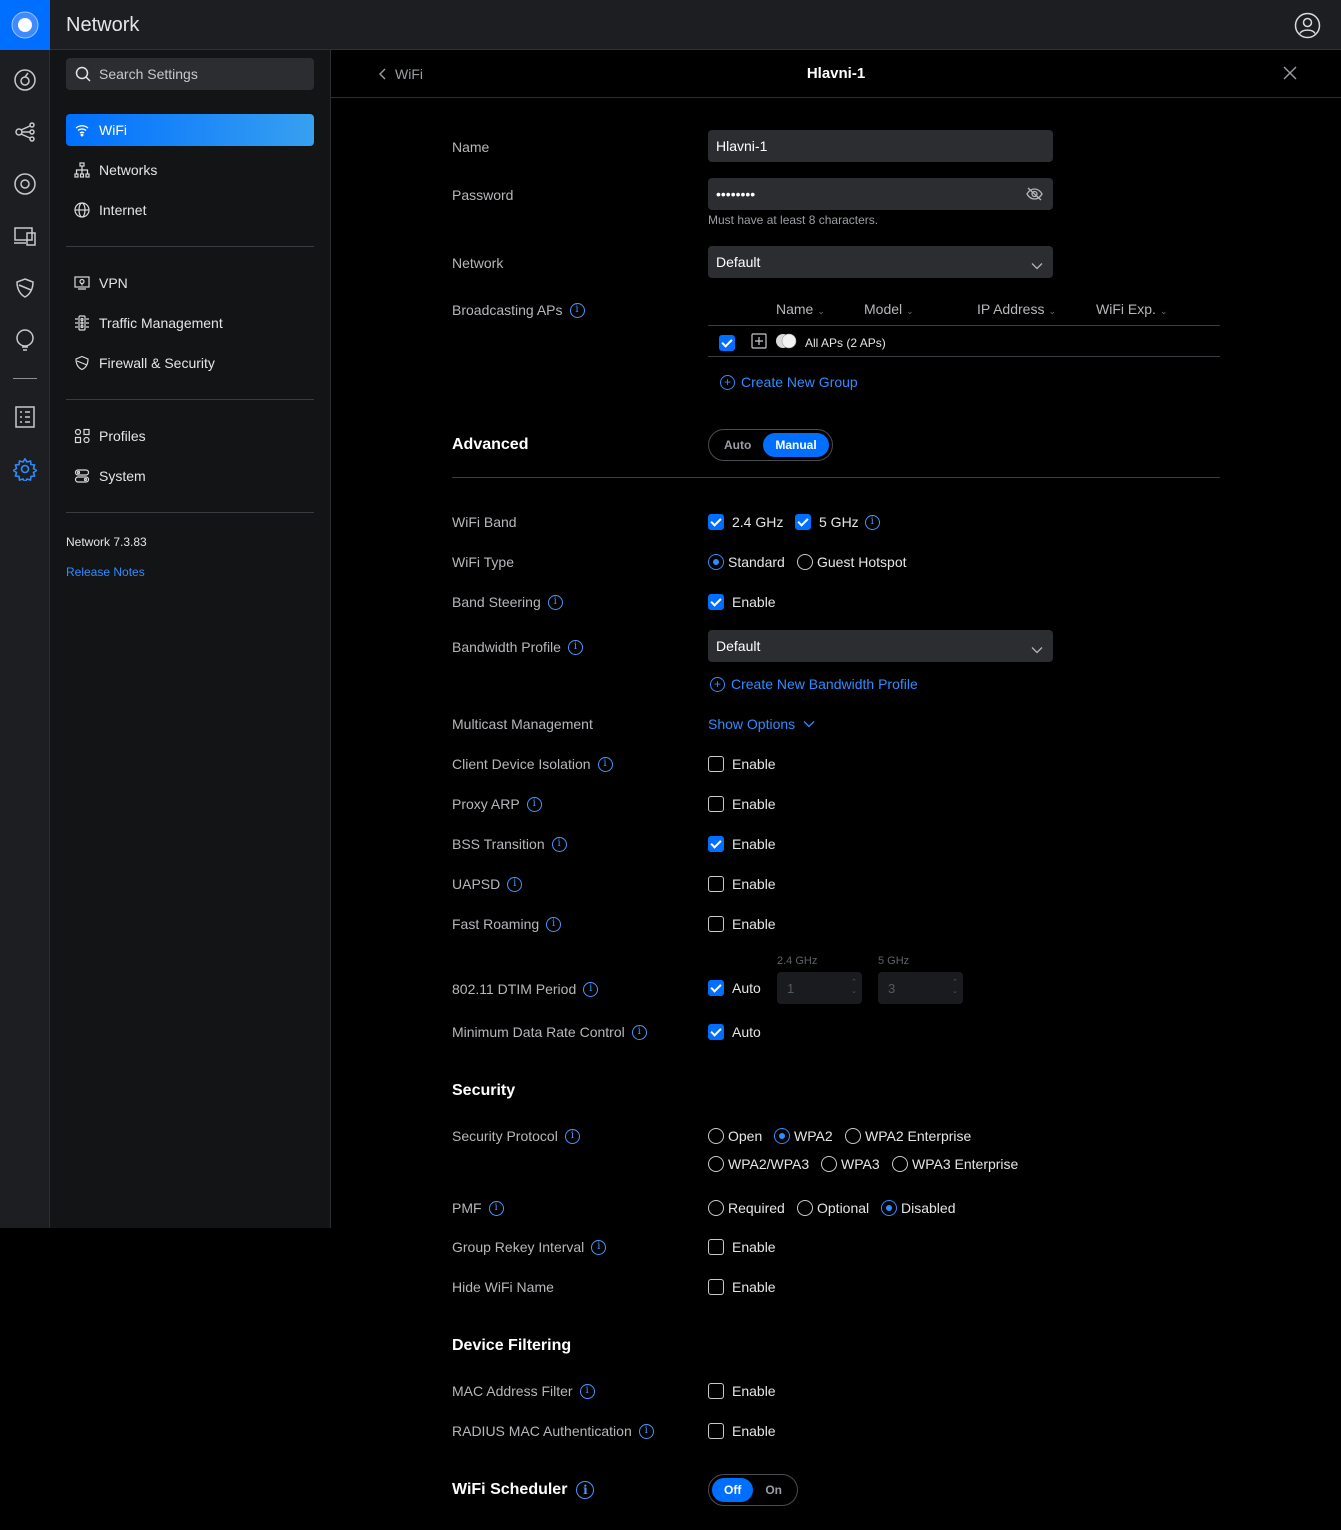  Describe the element at coordinates (918, 1208) in the screenshot. I see `pmf-disabled-radio: Disabled` at that location.